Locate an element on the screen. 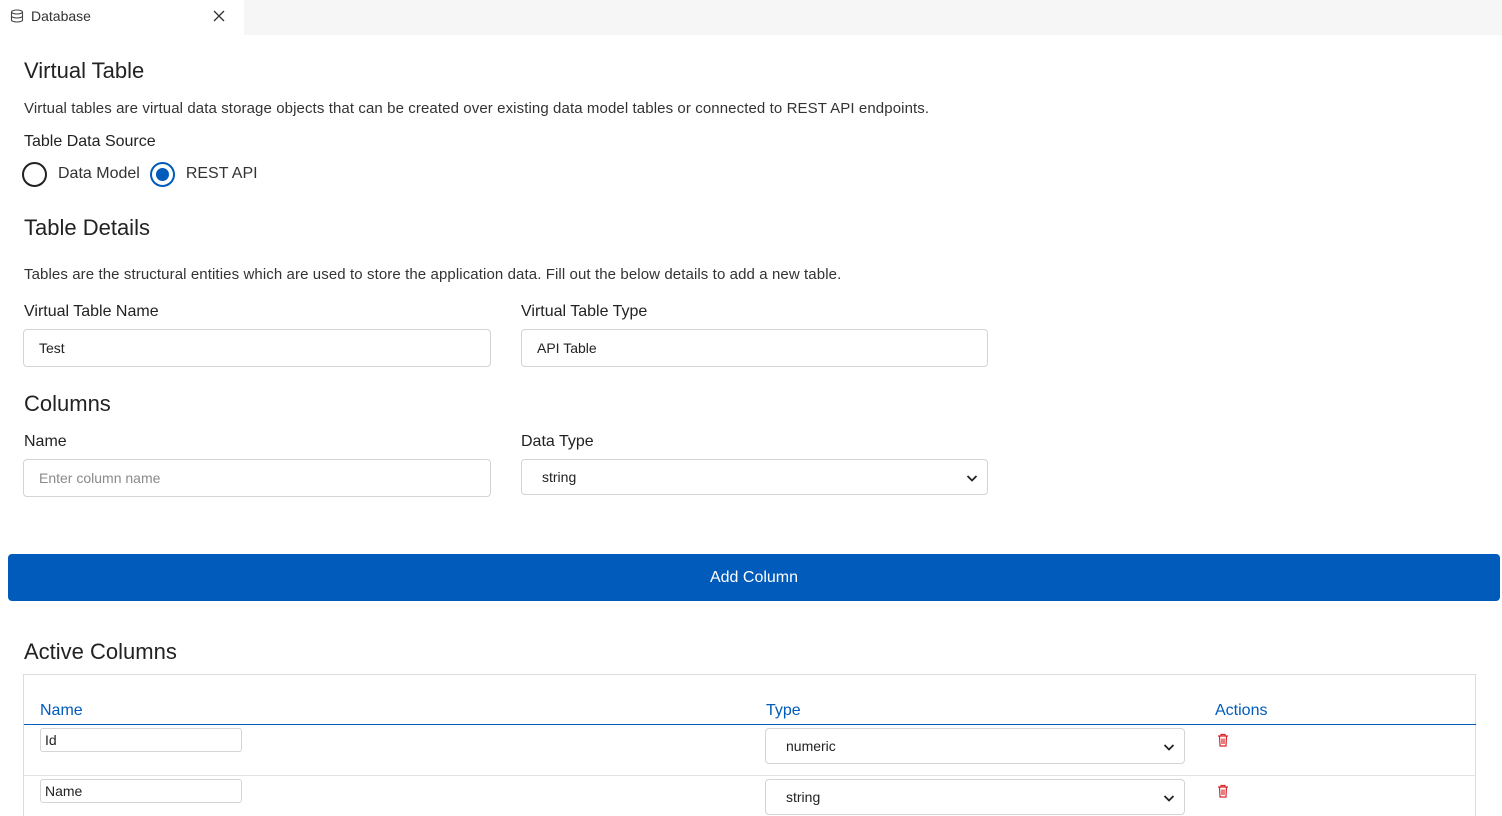 This screenshot has height=816, width=1502. columns-title: Columns is located at coordinates (67, 403).